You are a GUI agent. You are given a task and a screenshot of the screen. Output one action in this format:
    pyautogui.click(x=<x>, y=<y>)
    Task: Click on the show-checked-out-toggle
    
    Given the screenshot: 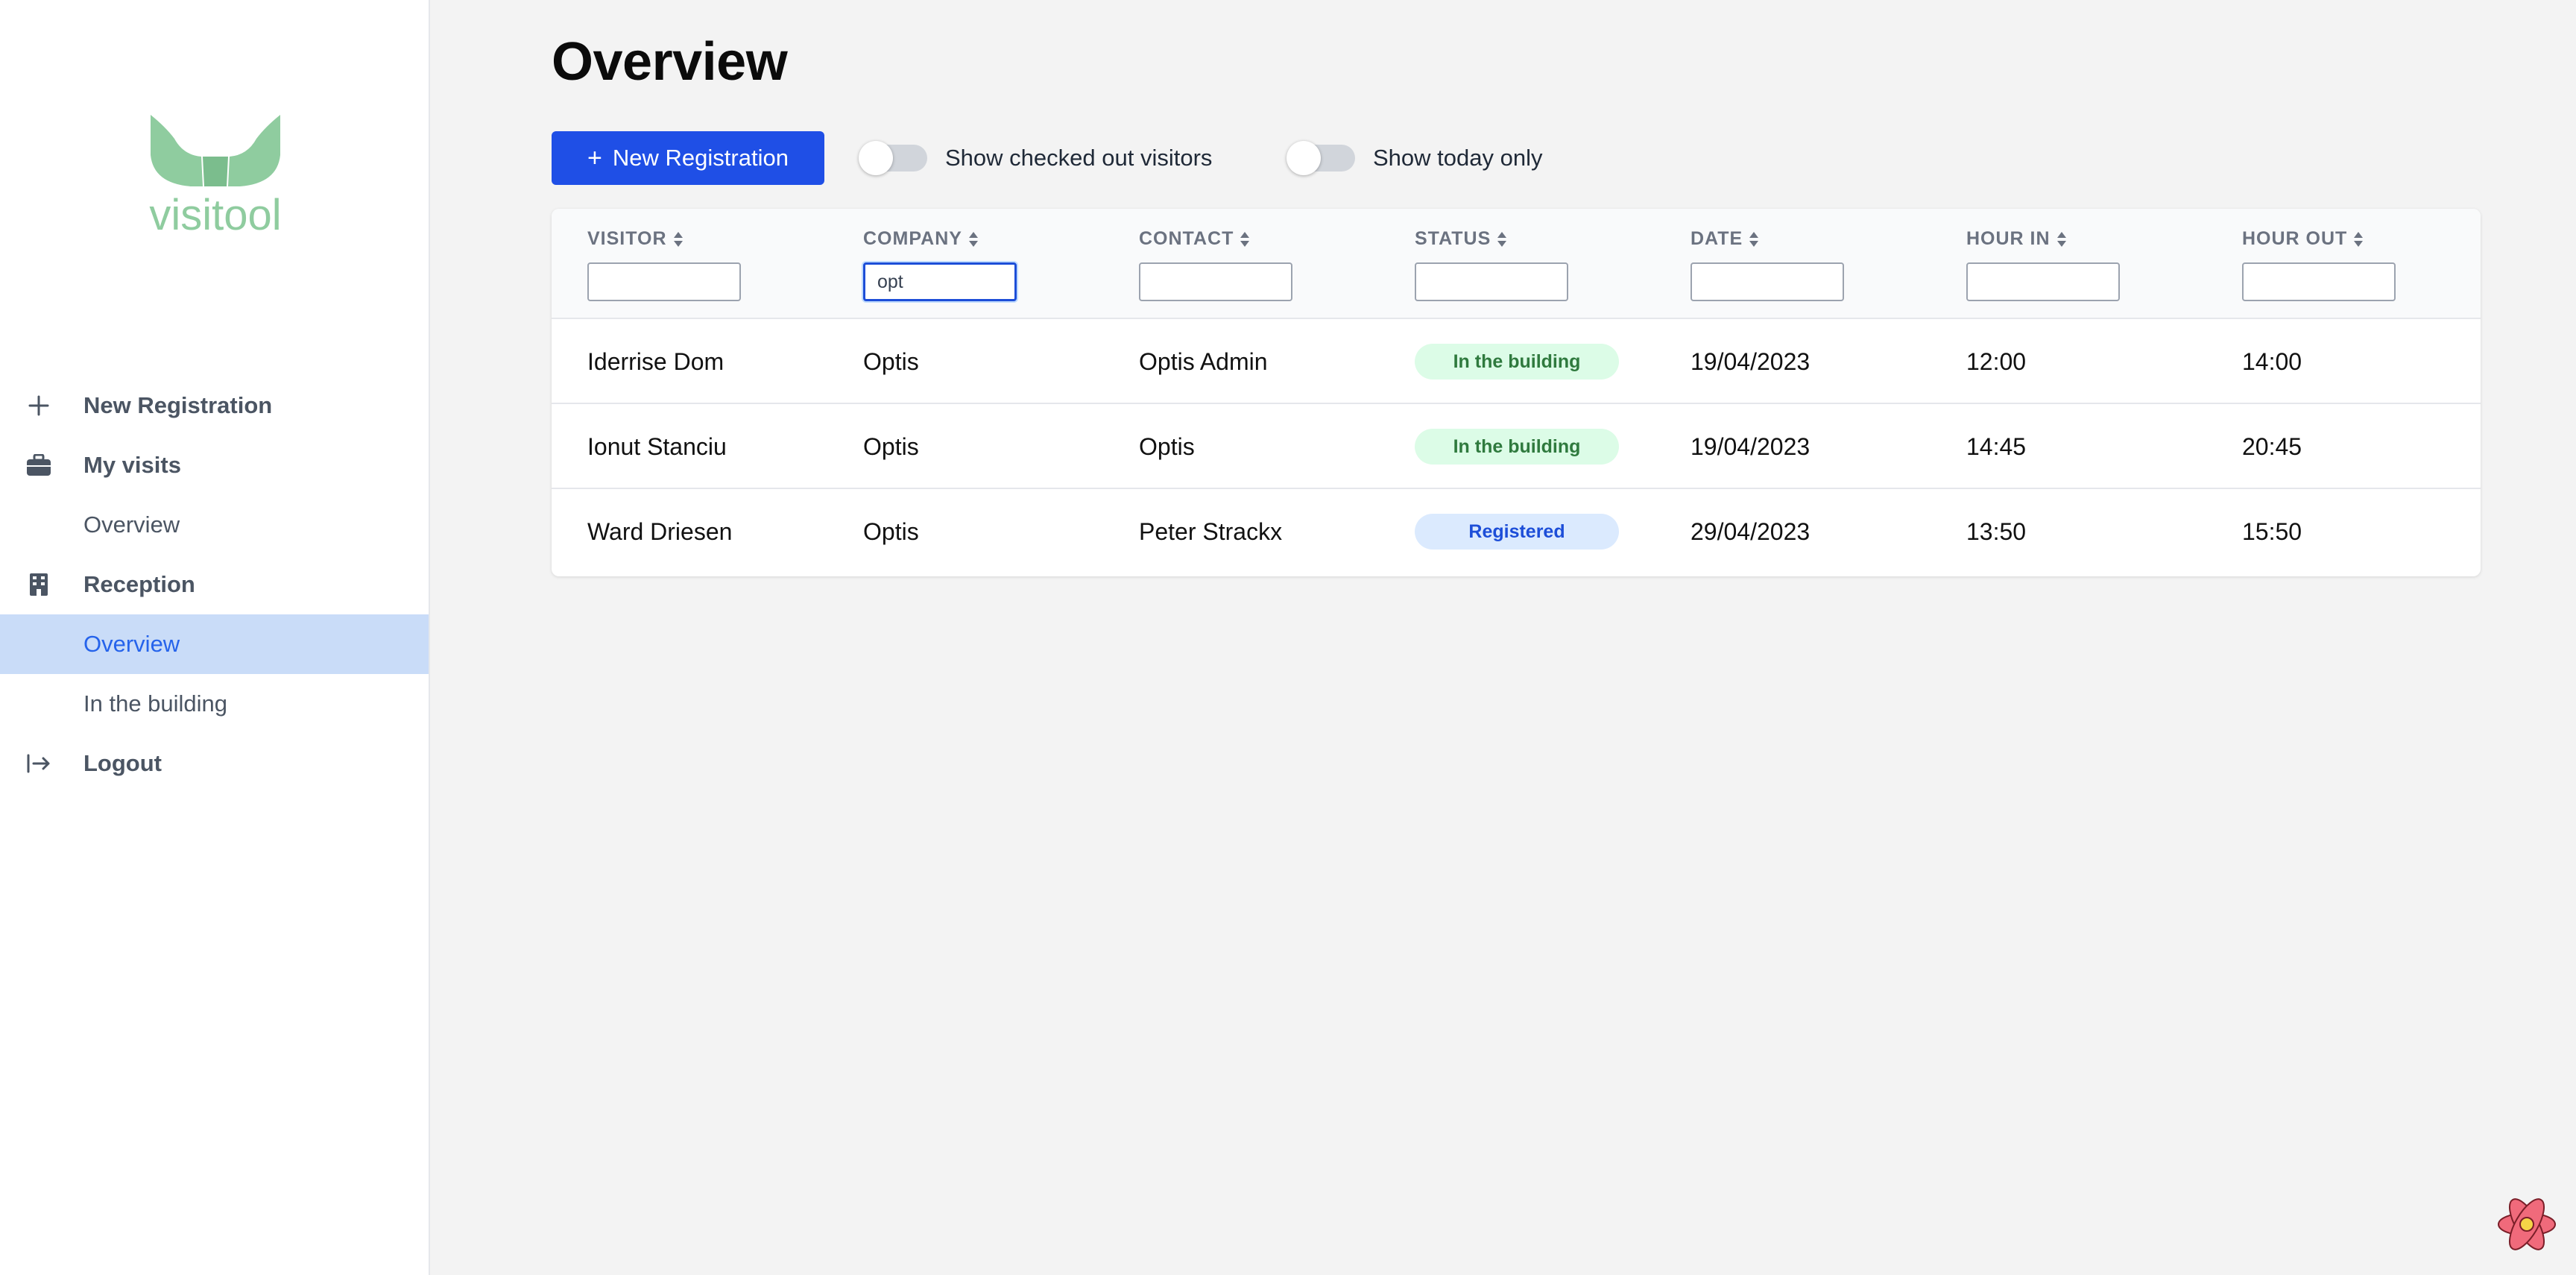 What is the action you would take?
    pyautogui.click(x=893, y=158)
    